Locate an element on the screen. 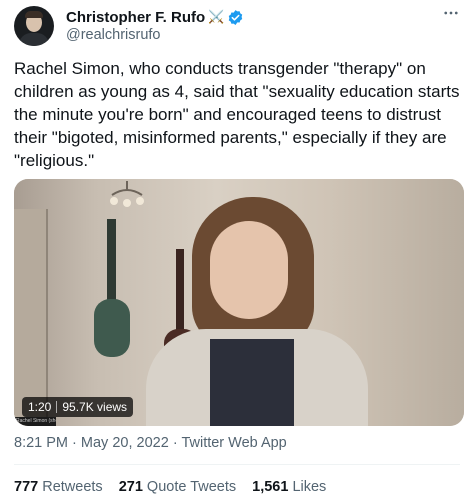 This screenshot has width=474, height=500. tweet-time: 8:21 PM is located at coordinates (41, 443).